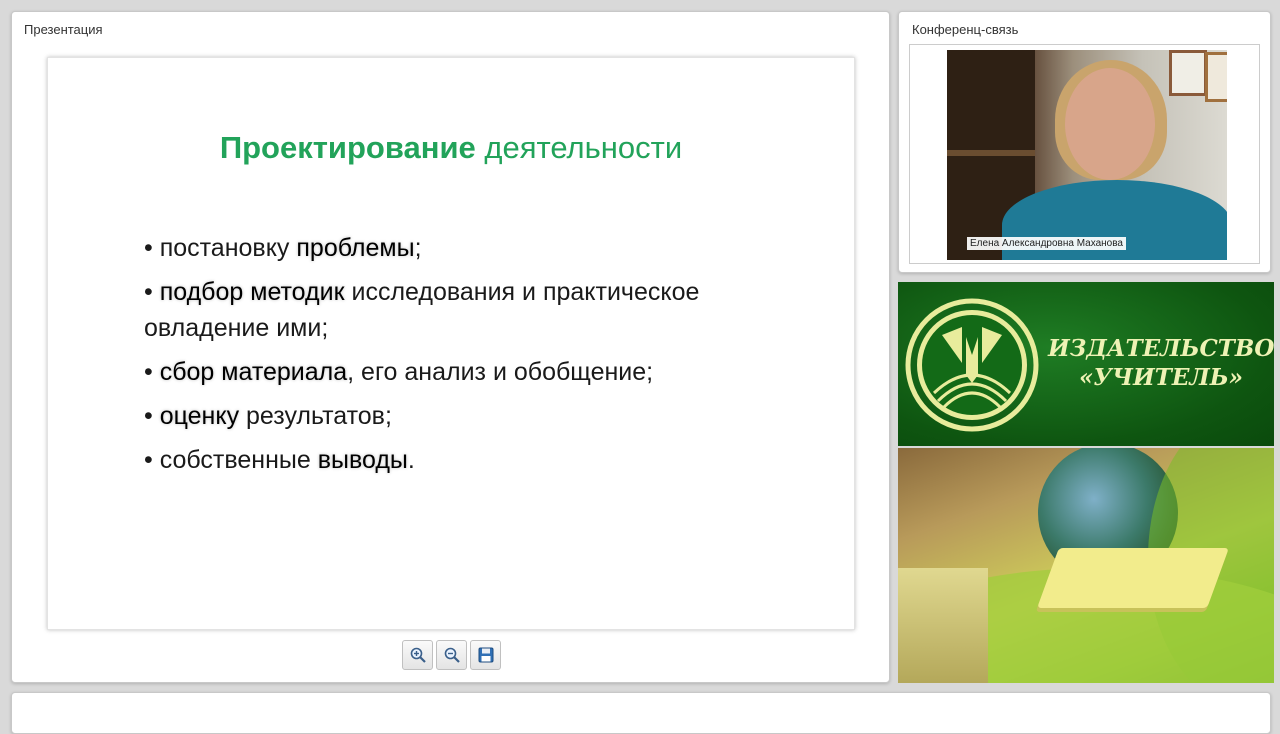  I want to click on zoom-in-button, so click(417, 655).